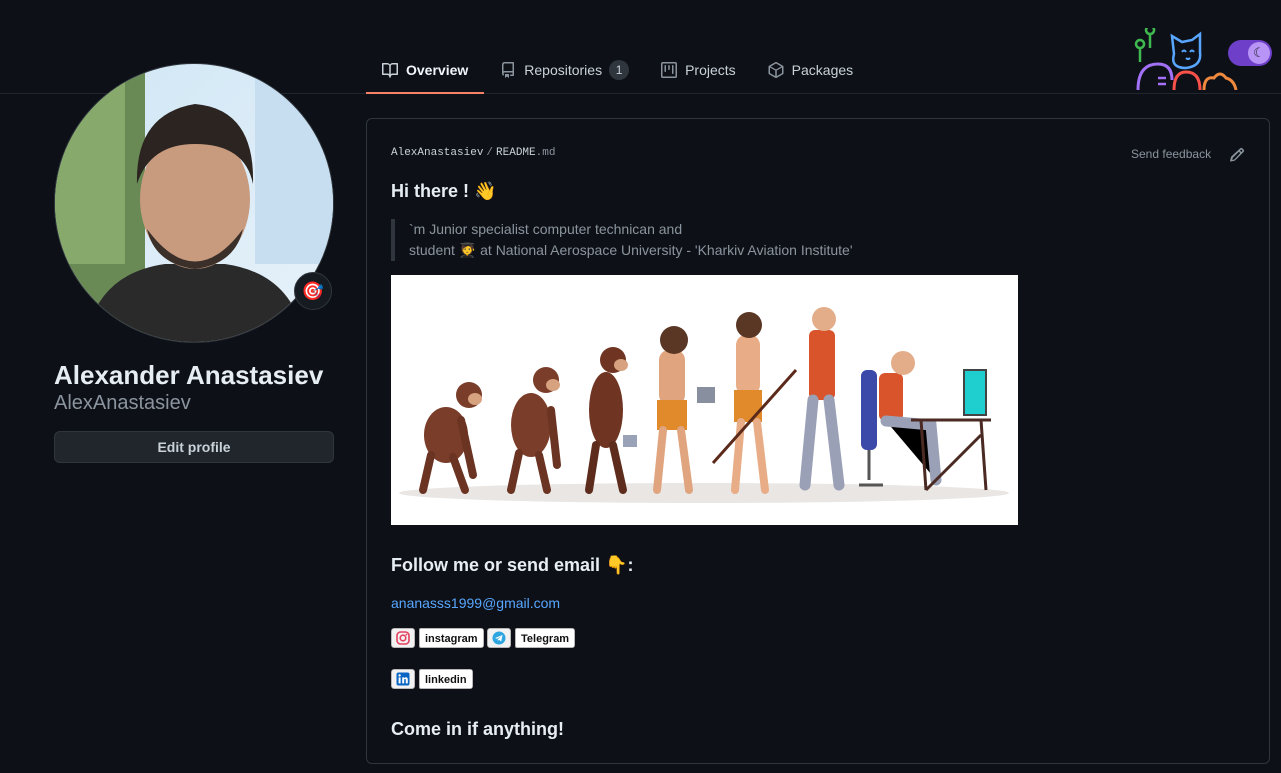 The image size is (1281, 773). What do you see at coordinates (499, 638) in the screenshot?
I see `telegram-icon` at bounding box center [499, 638].